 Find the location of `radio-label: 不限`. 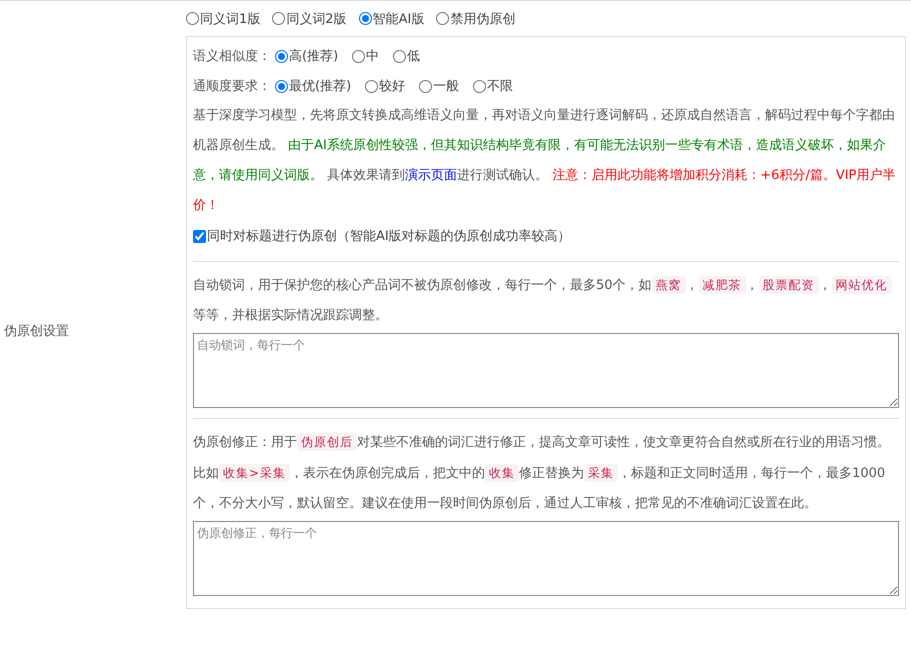

radio-label: 不限 is located at coordinates (500, 86).